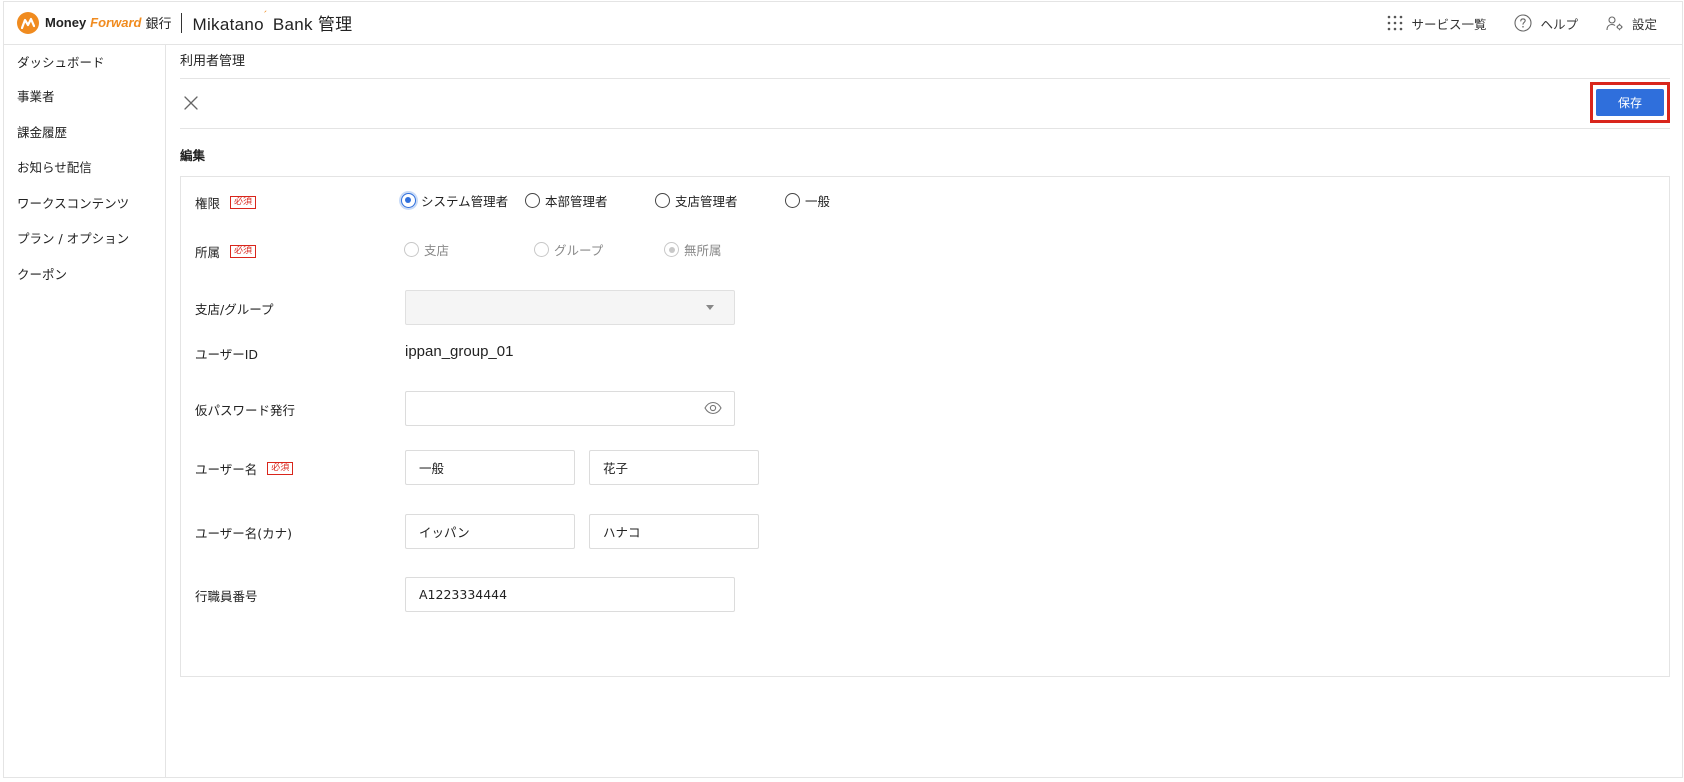 The width and height of the screenshot is (1684, 782). Describe the element at coordinates (84, 238) in the screenshot. I see `sidebar-item-plans-options: プラン / オプション` at that location.